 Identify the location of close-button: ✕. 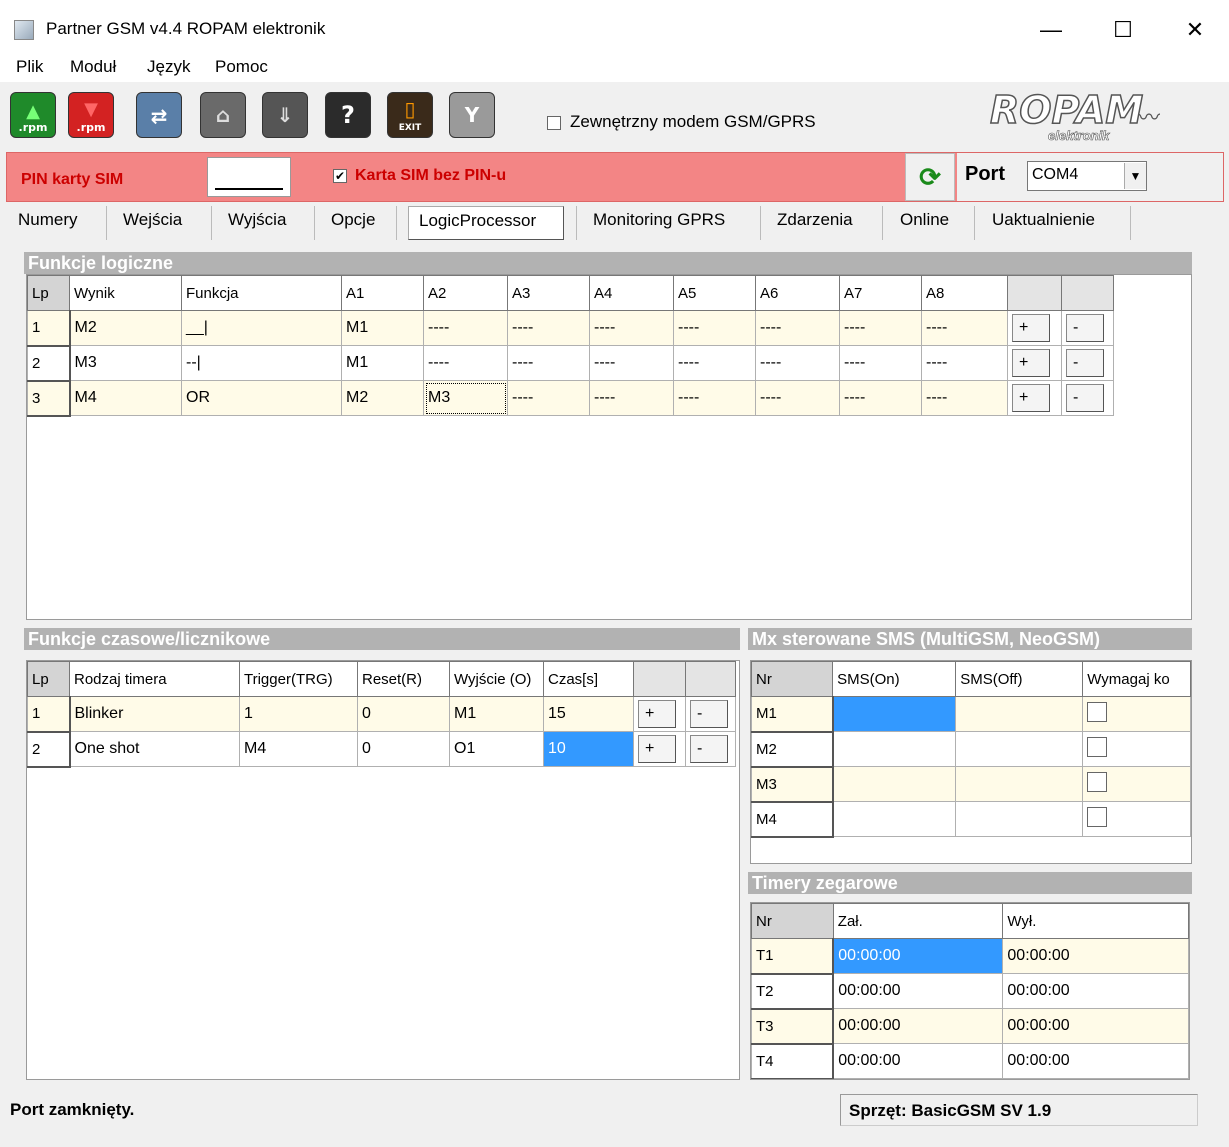
(1195, 30).